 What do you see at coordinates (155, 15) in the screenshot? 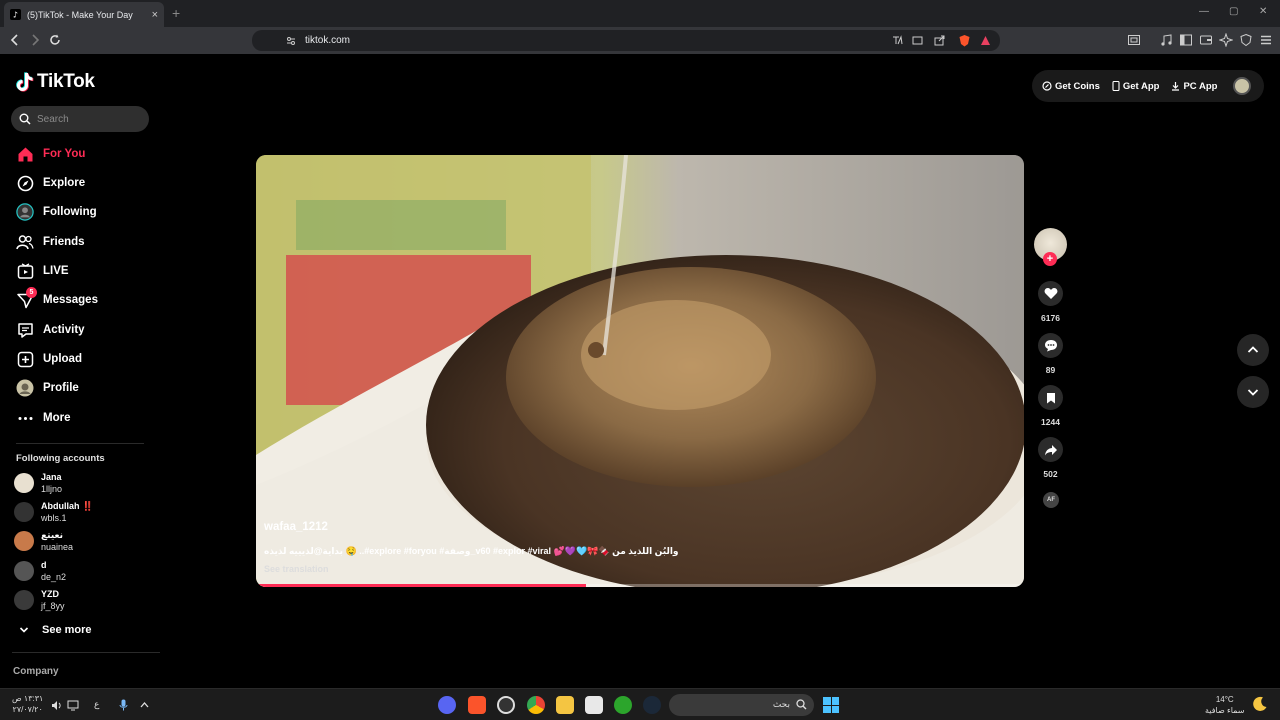
I see `tab-close-button: ×` at bounding box center [155, 15].